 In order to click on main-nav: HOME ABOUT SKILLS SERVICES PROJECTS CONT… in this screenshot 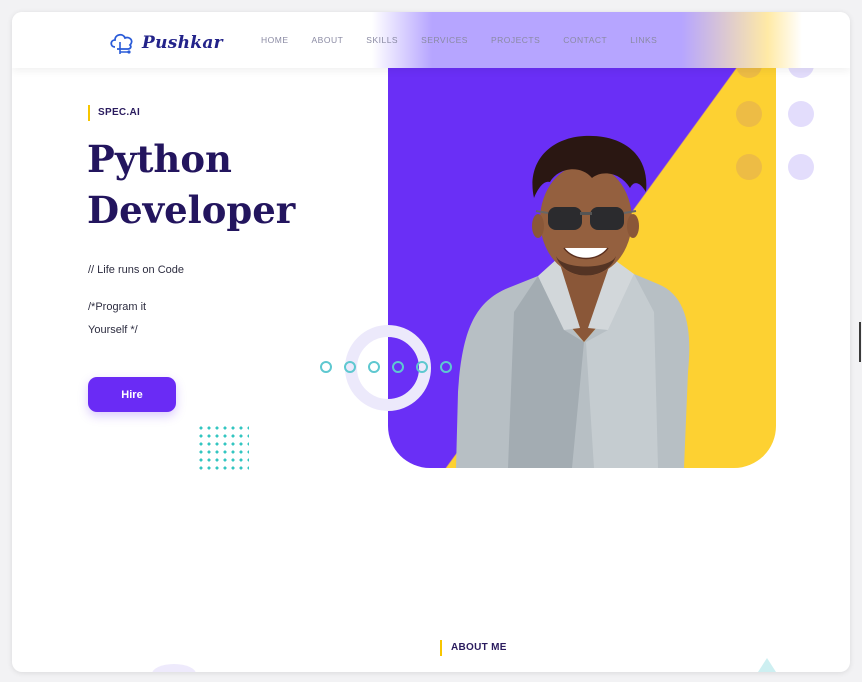, I will do `click(470, 40)`.